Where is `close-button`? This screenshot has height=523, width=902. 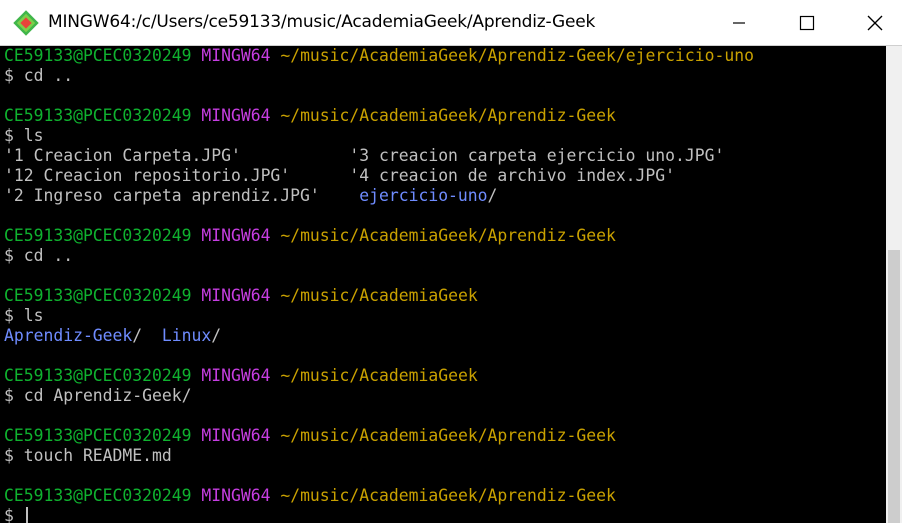
close-button is located at coordinates (873, 23).